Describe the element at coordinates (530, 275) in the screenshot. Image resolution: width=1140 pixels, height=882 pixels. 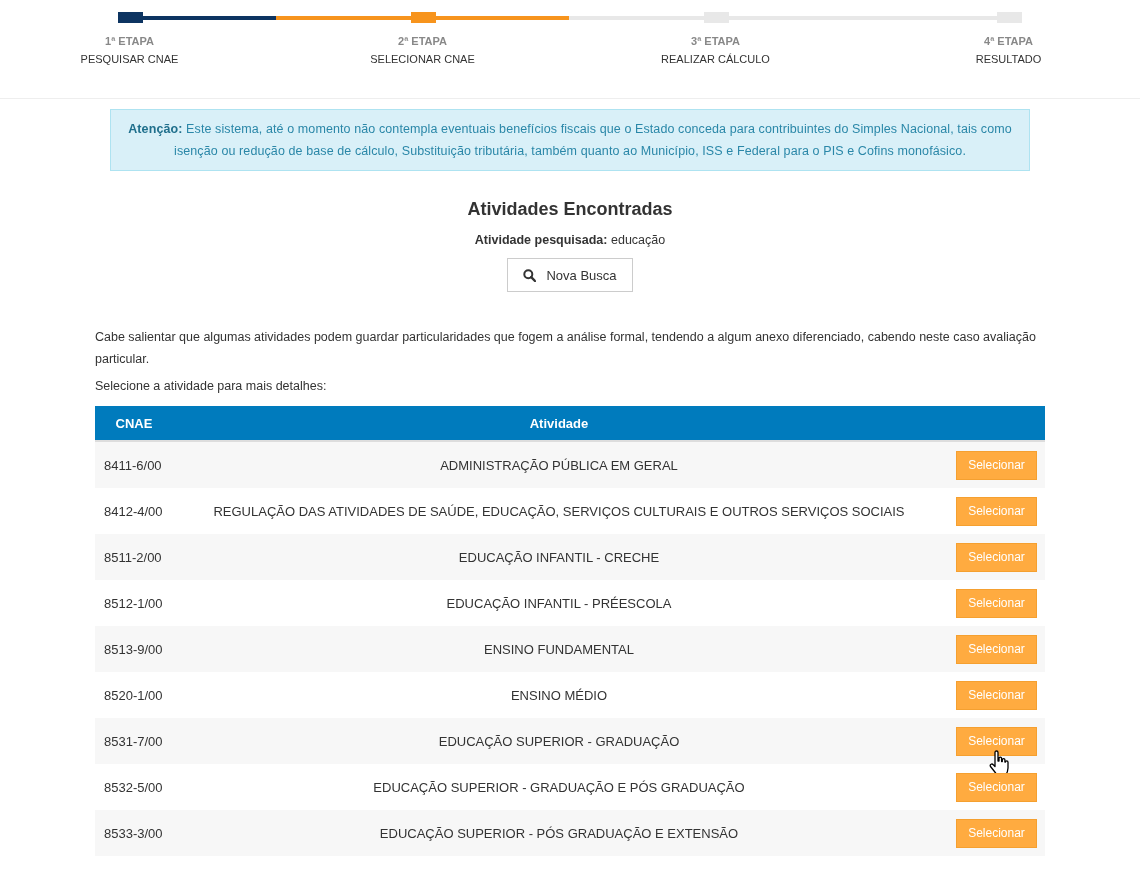
I see `search-icon` at that location.